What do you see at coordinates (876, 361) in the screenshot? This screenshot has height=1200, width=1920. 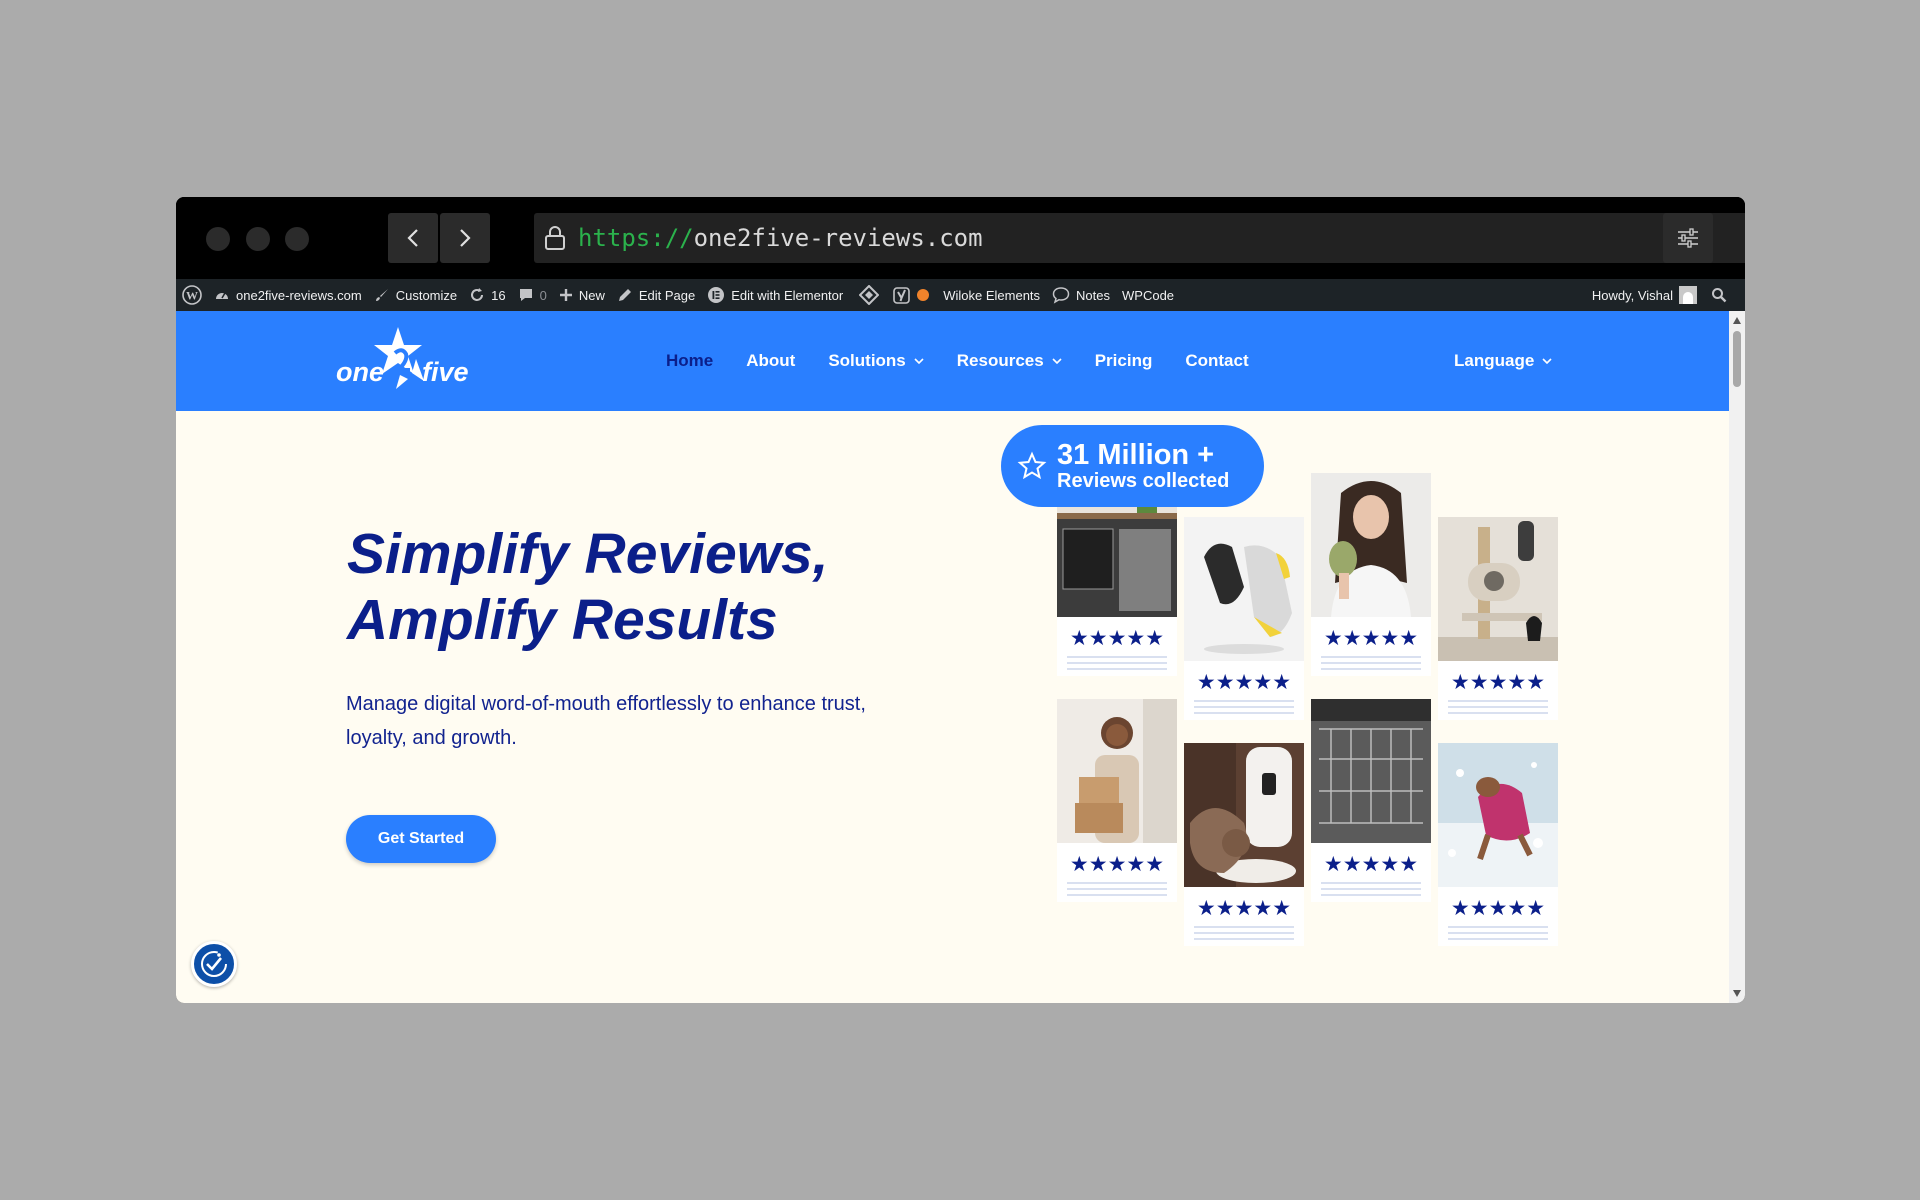 I see `nav-solutions: Solutions` at bounding box center [876, 361].